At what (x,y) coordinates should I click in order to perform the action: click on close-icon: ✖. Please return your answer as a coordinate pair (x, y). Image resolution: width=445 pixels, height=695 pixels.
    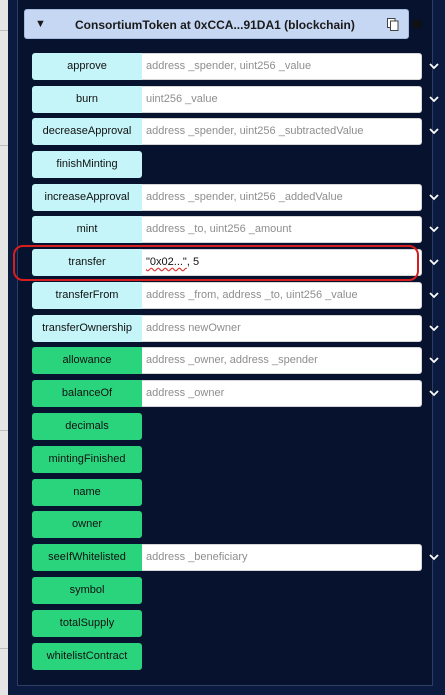
    Looking at the image, I should click on (417, 24).